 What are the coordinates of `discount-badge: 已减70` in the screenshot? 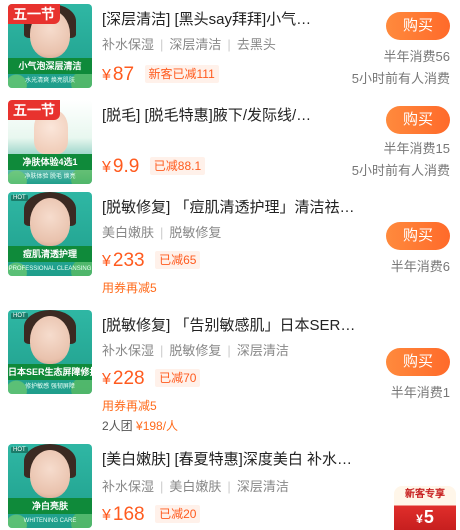 It's located at (178, 378).